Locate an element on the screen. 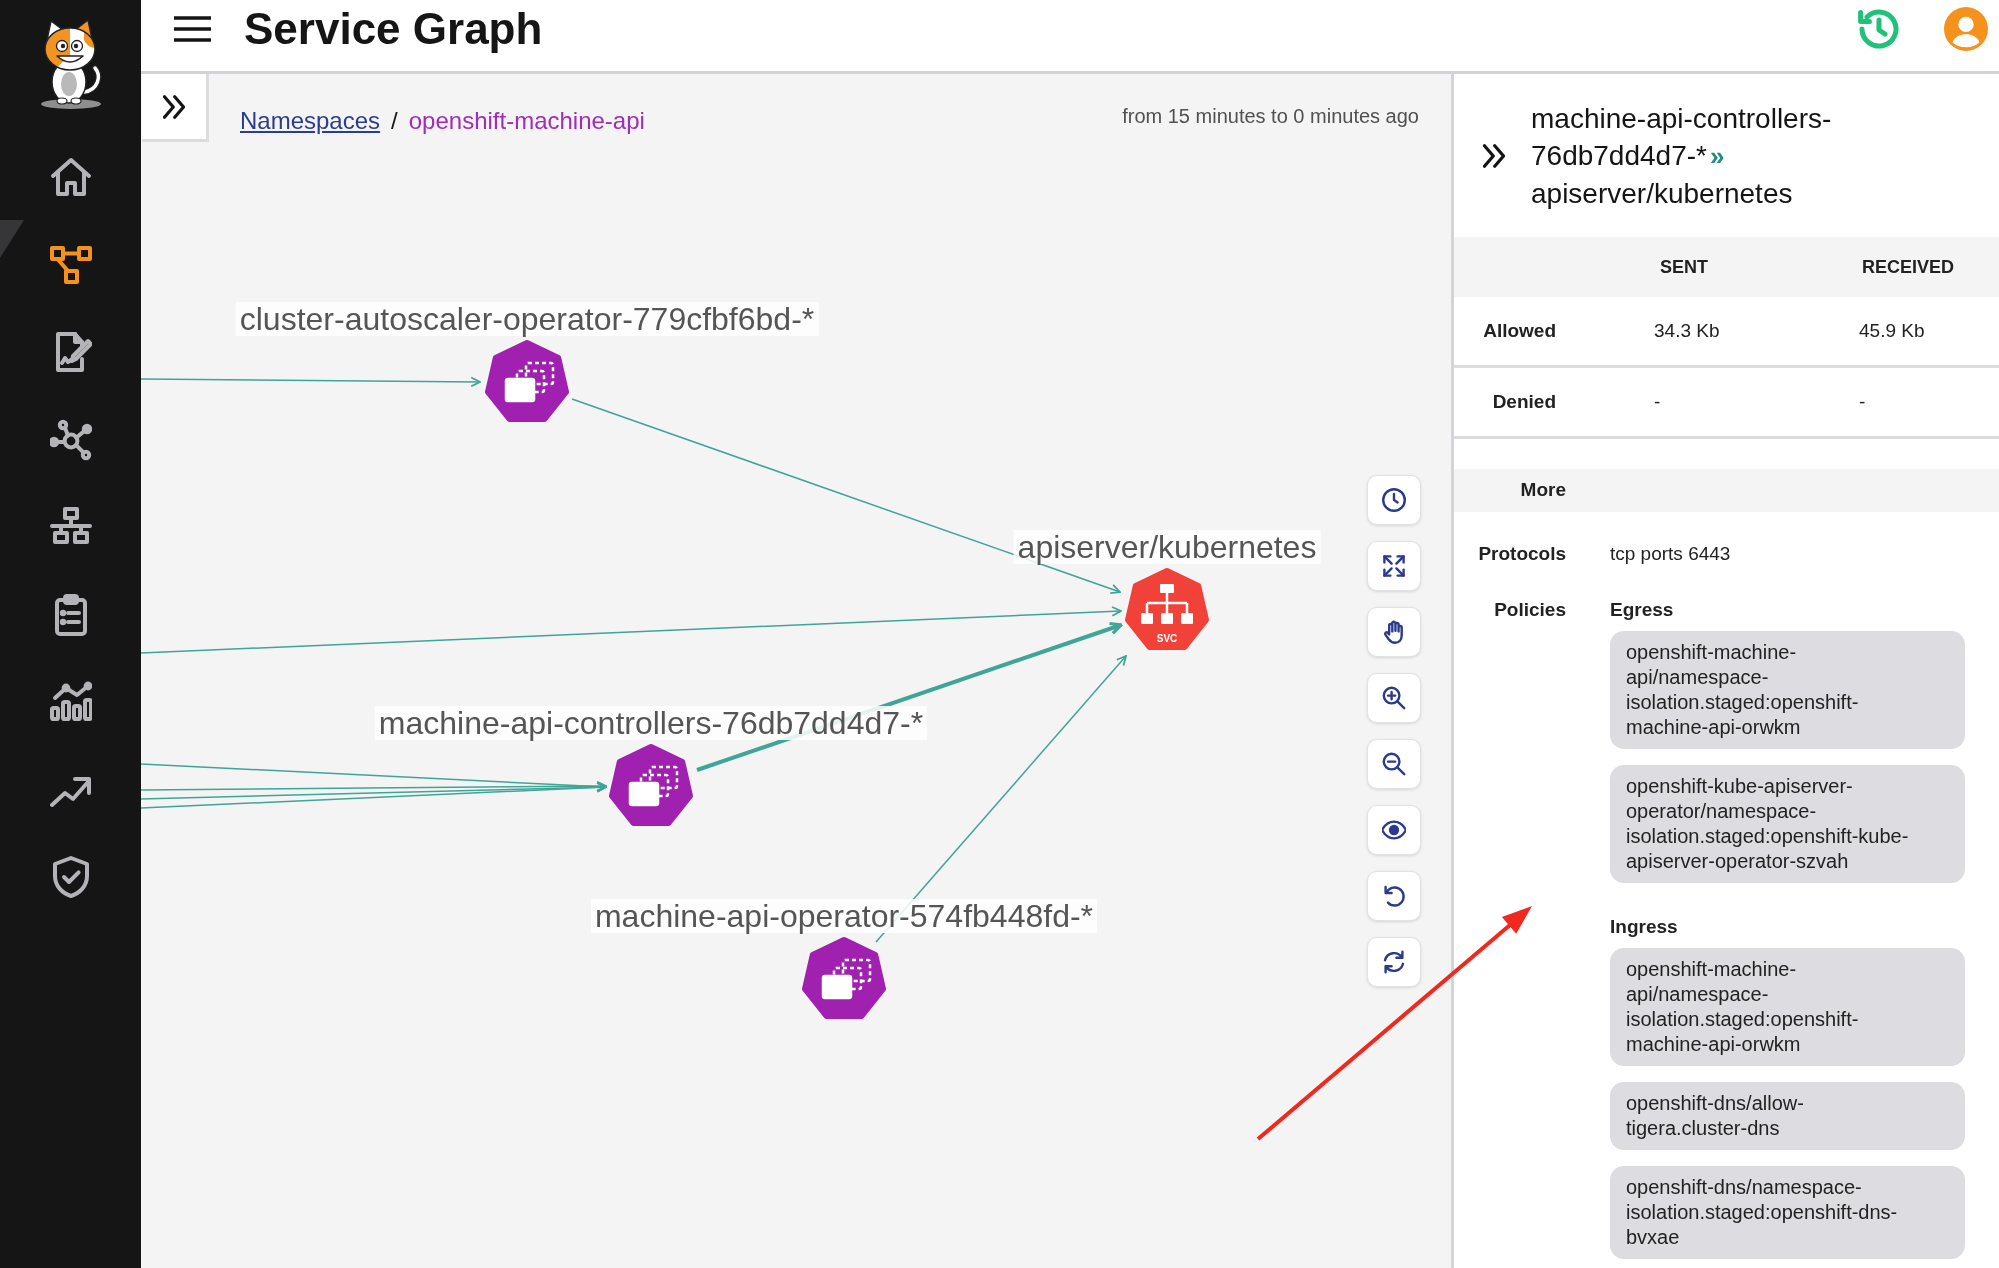 The width and height of the screenshot is (1999, 1268). zoom-in-button is located at coordinates (1394, 698).